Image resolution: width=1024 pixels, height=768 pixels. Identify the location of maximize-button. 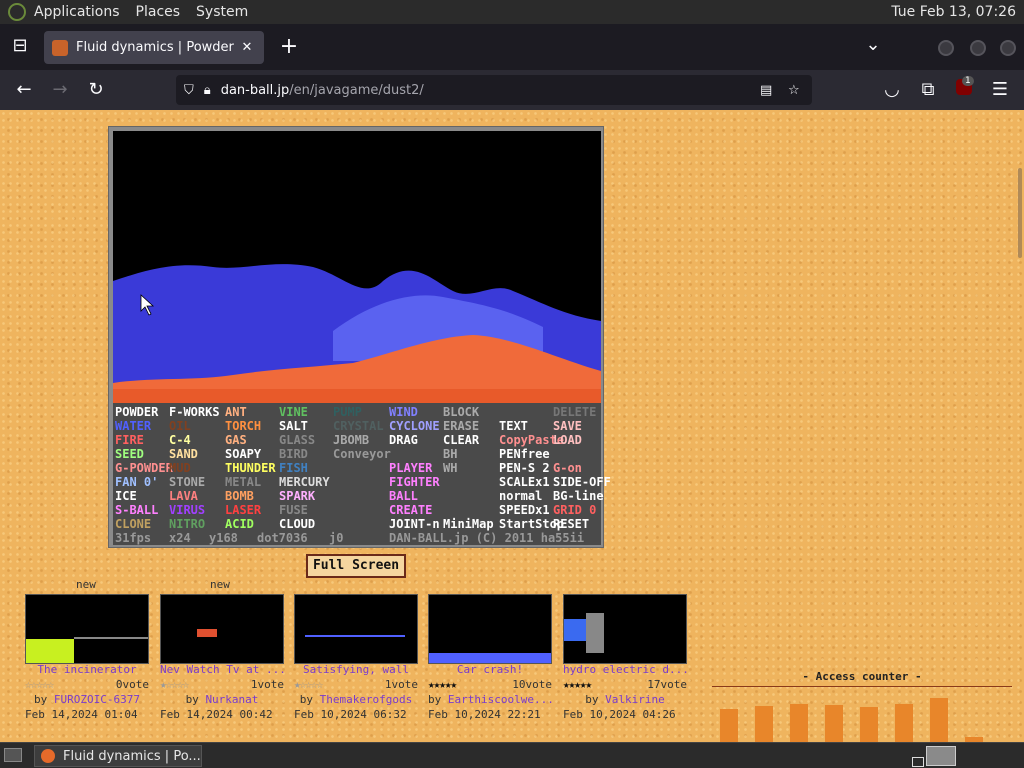
(978, 48).